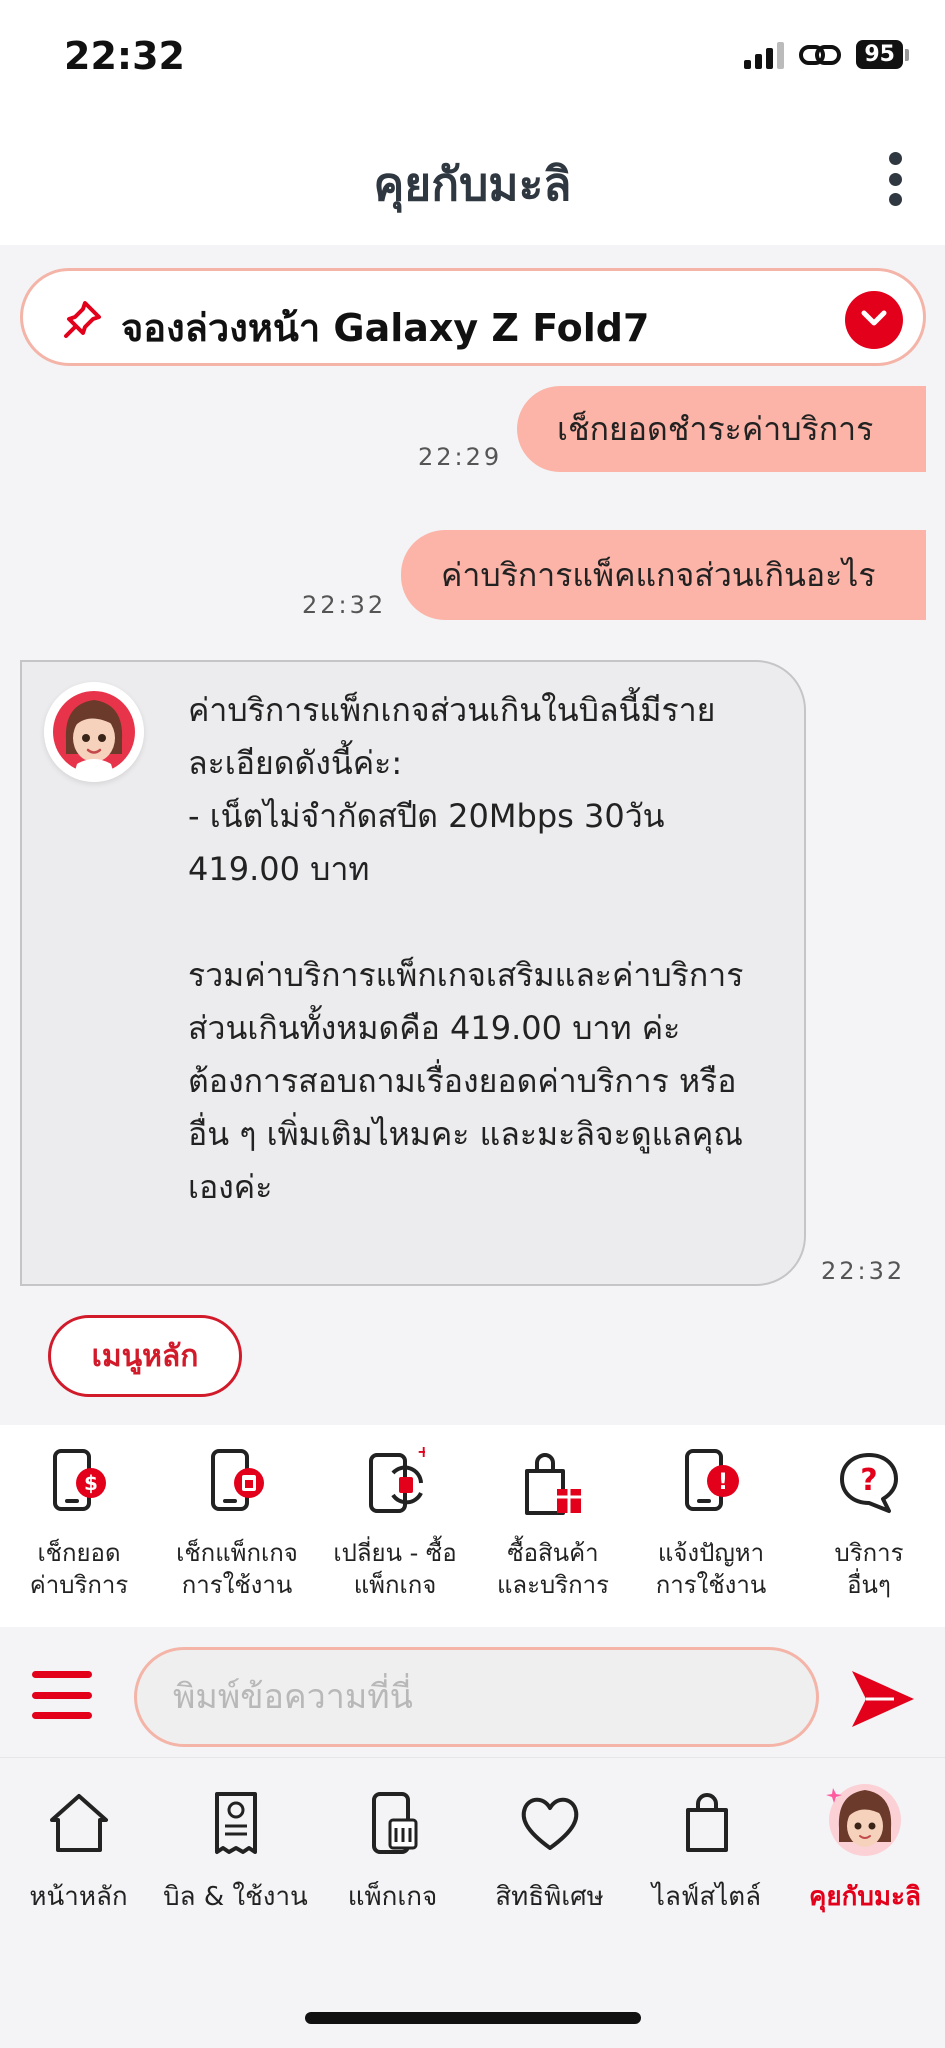 This screenshot has height=2048, width=945. I want to click on user-message: เช็กยอดชำระค่าบริการ, so click(721, 429).